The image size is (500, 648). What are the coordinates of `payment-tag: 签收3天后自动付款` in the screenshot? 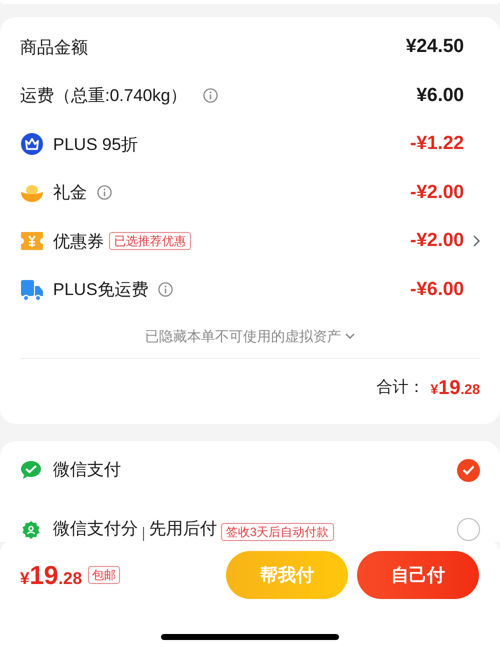 It's located at (277, 532).